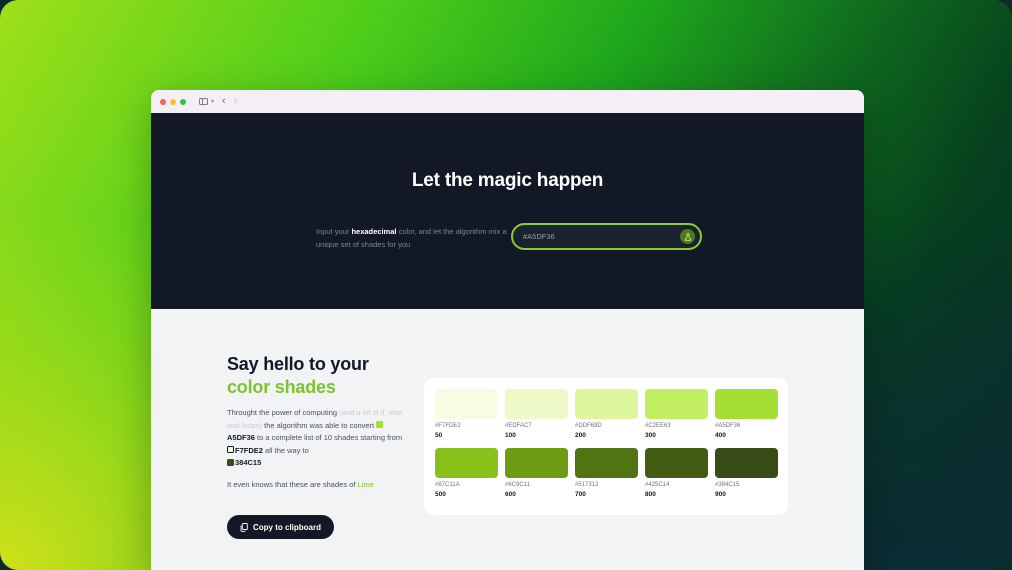 The height and width of the screenshot is (570, 1012). Describe the element at coordinates (439, 435) in the screenshot. I see `shade-label: 50` at that location.